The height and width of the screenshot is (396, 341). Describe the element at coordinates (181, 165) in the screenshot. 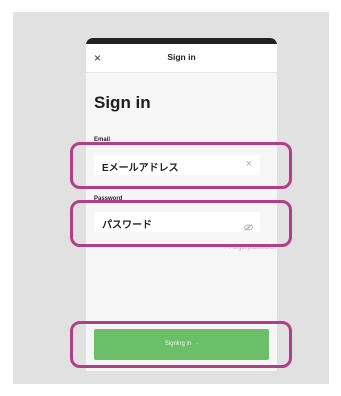

I see `email-highlight` at that location.